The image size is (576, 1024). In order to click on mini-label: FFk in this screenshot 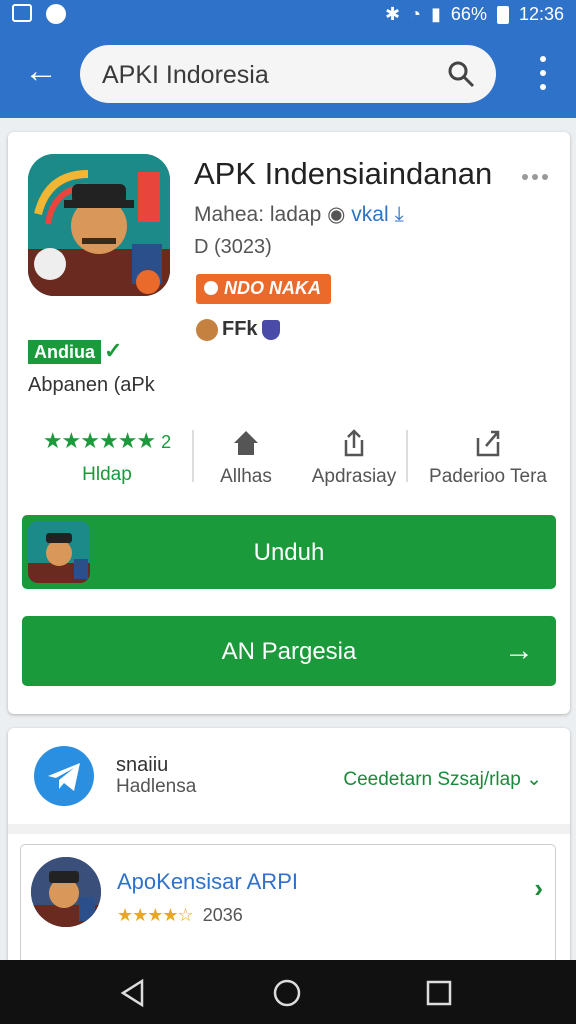, I will do `click(240, 329)`.